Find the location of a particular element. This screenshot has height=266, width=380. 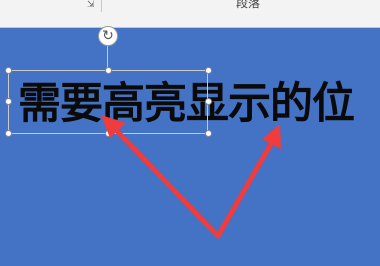

arrow-left is located at coordinates (161, 177).